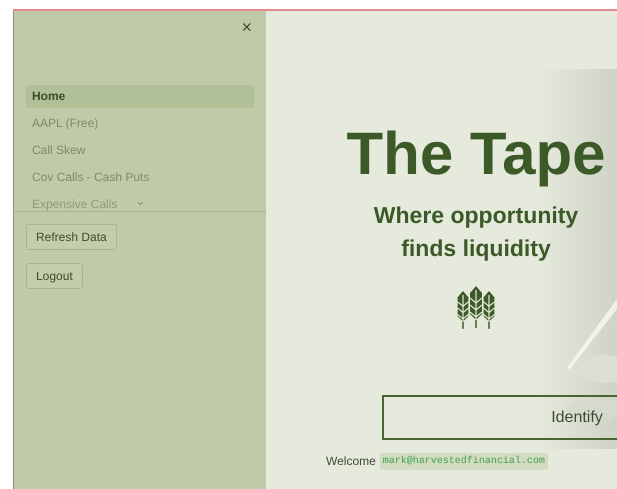 This screenshot has height=489, width=617. Describe the element at coordinates (71, 237) in the screenshot. I see `sidebar-button: Refresh Data` at that location.